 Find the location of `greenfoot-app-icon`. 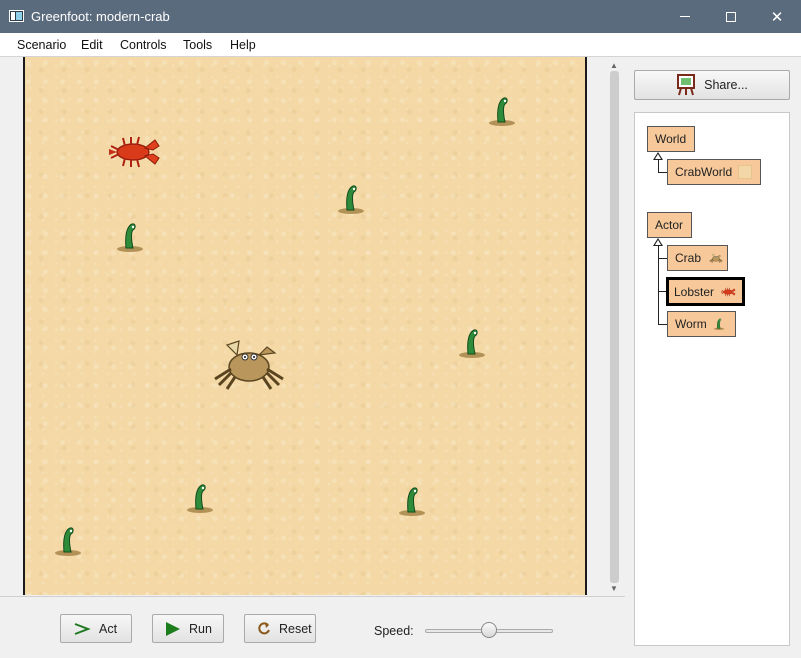

greenfoot-app-icon is located at coordinates (16, 16).